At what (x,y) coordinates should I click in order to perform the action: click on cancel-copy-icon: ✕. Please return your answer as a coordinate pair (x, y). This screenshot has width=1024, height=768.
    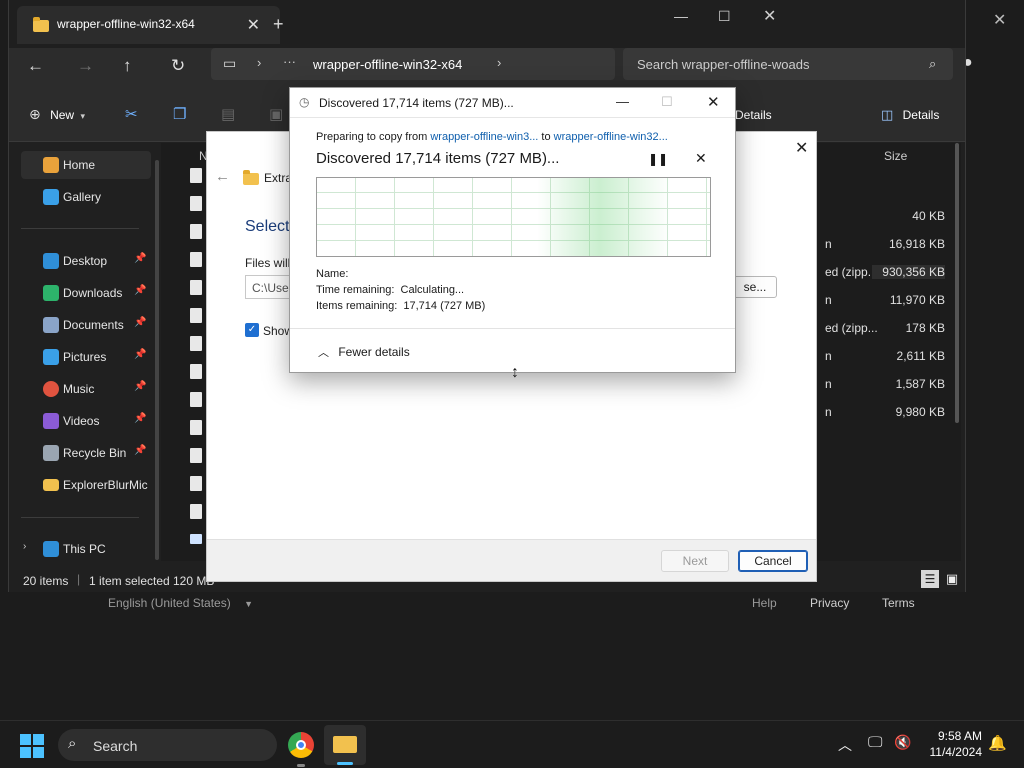
    Looking at the image, I should click on (701, 158).